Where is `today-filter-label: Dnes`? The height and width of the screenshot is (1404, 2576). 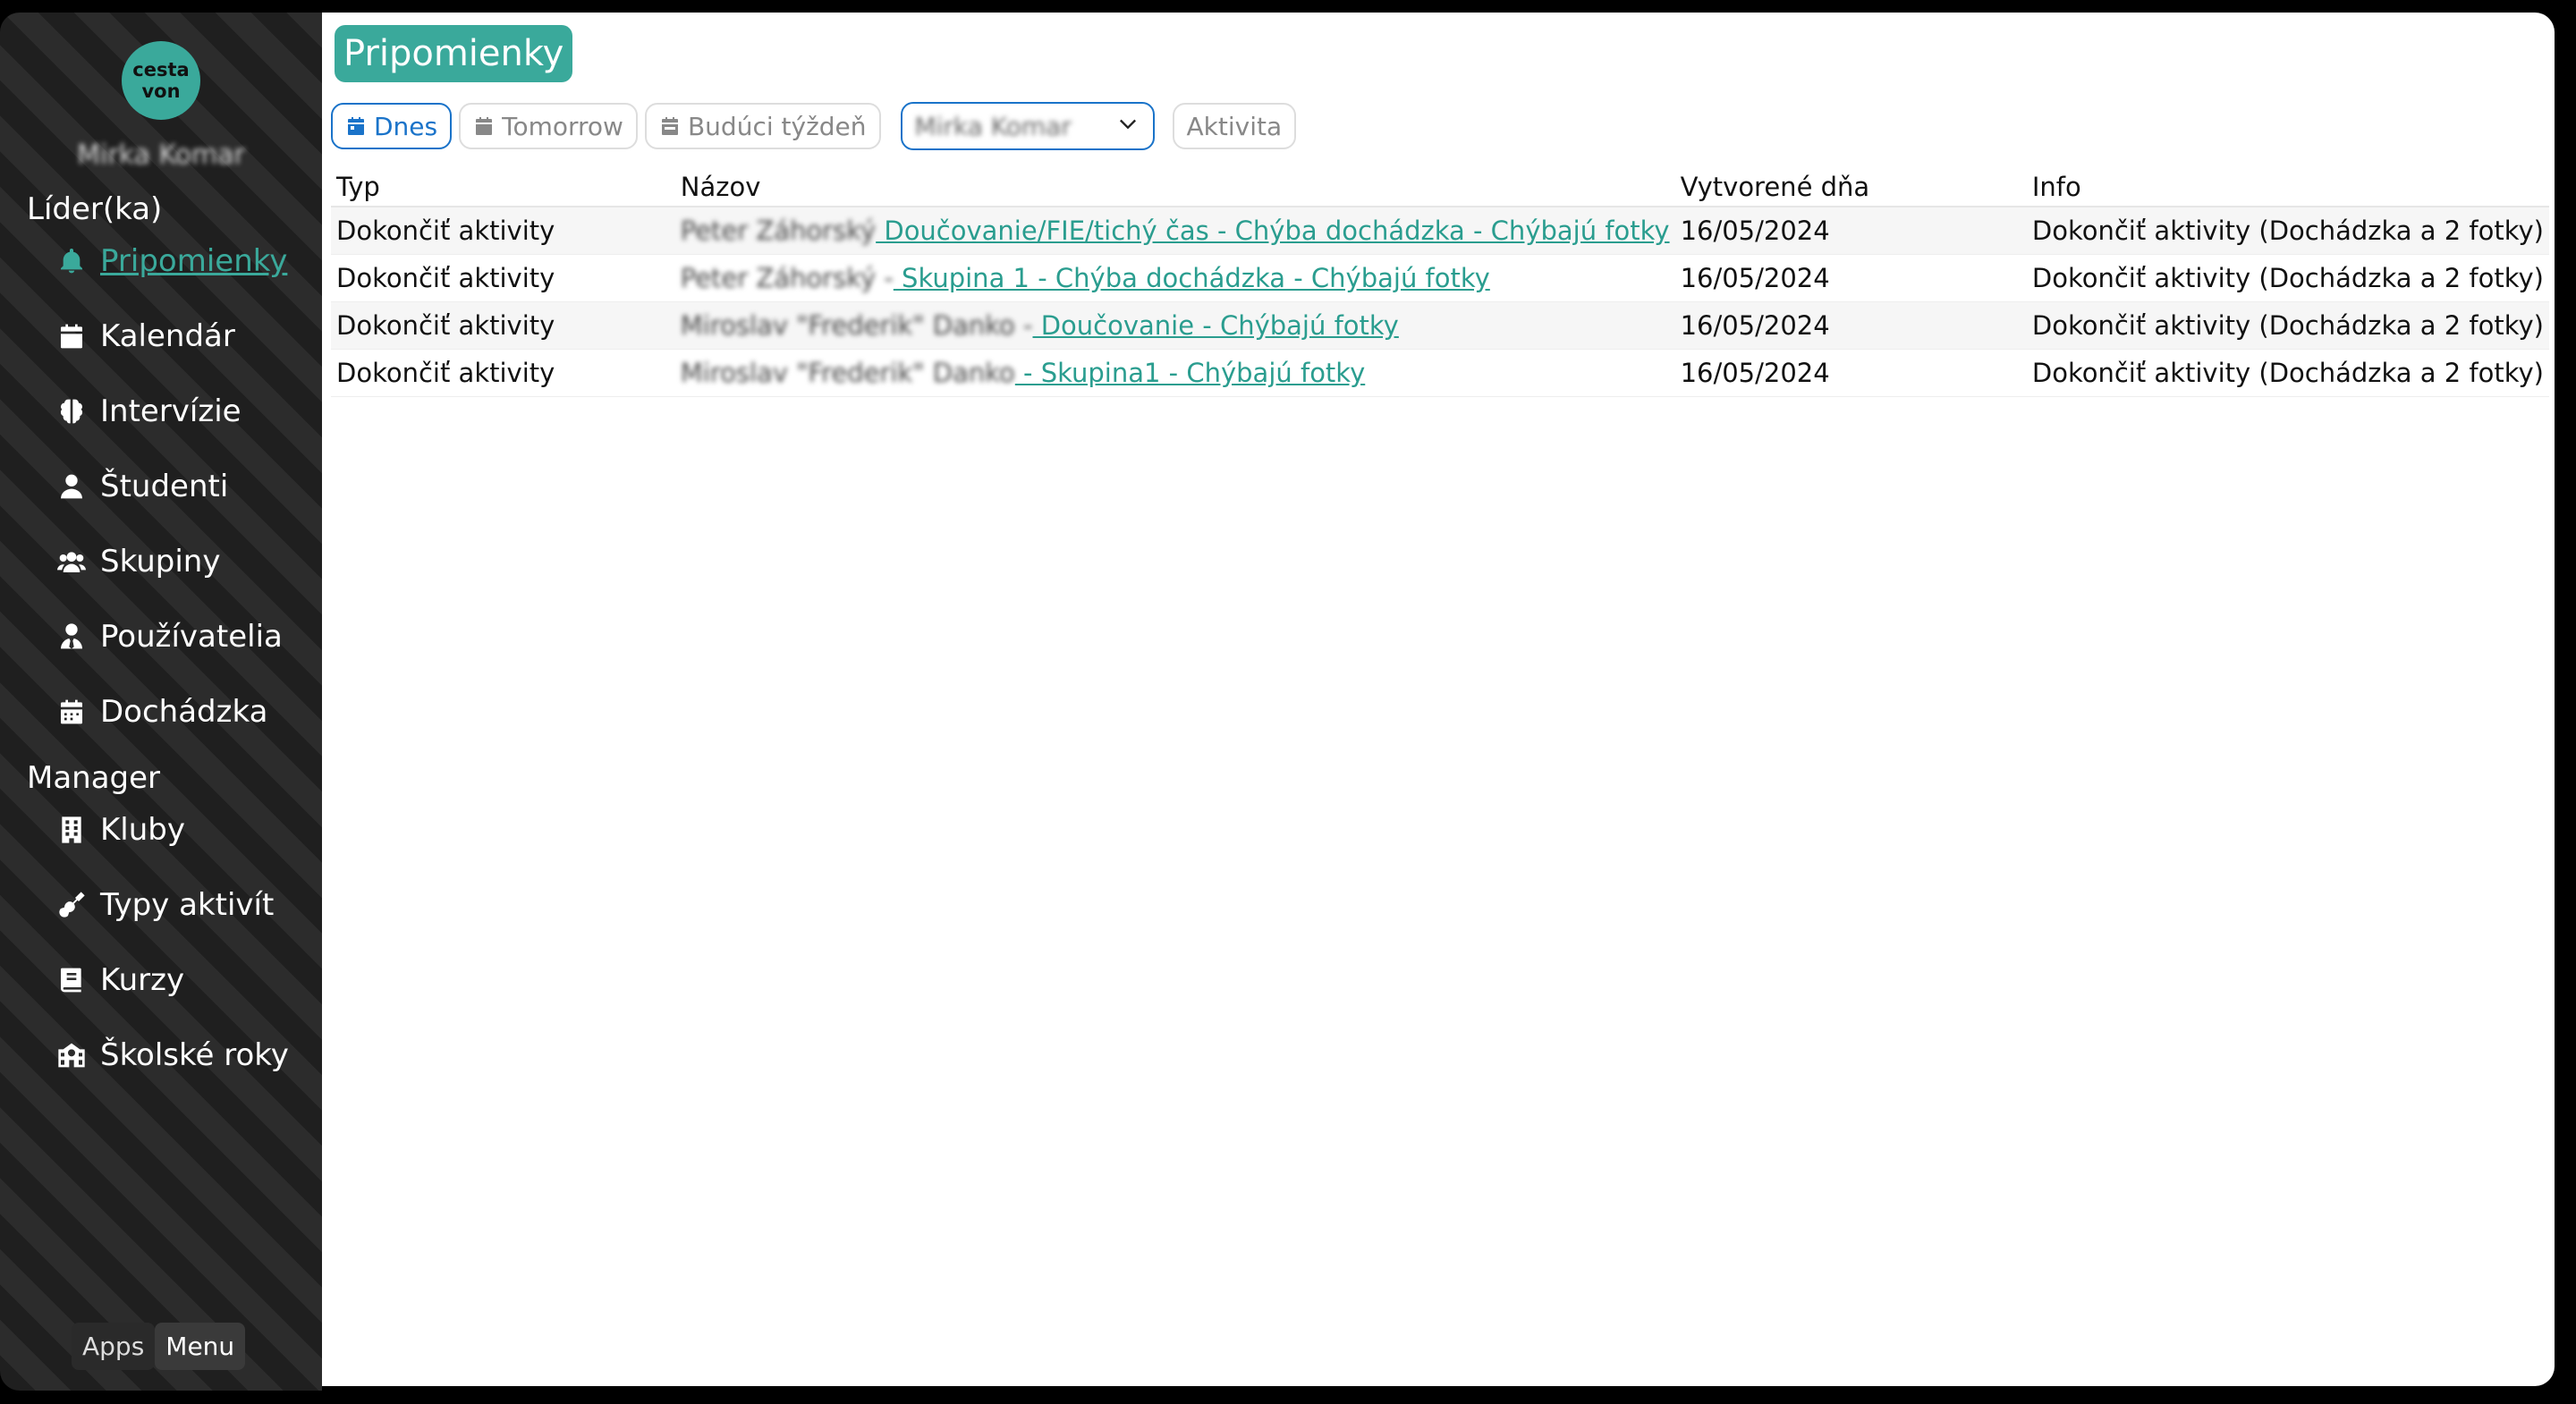
today-filter-label: Dnes is located at coordinates (406, 126).